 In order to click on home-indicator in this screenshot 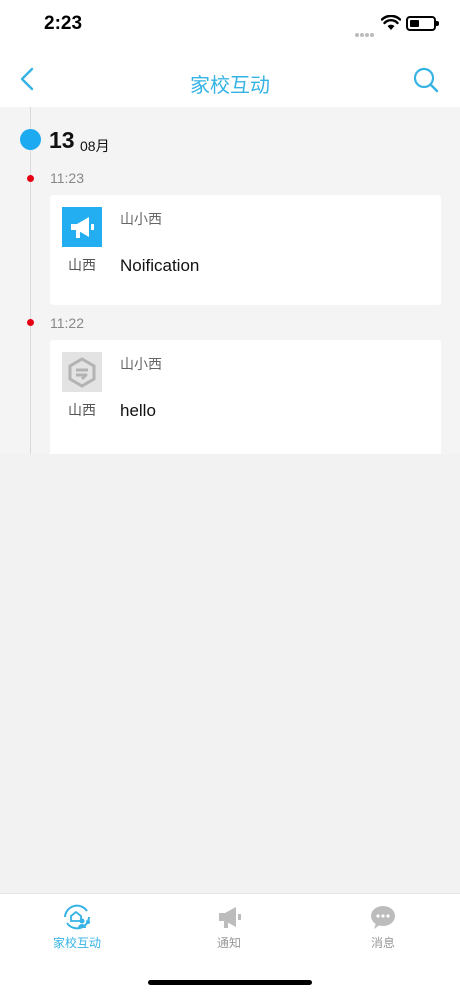, I will do `click(230, 982)`.